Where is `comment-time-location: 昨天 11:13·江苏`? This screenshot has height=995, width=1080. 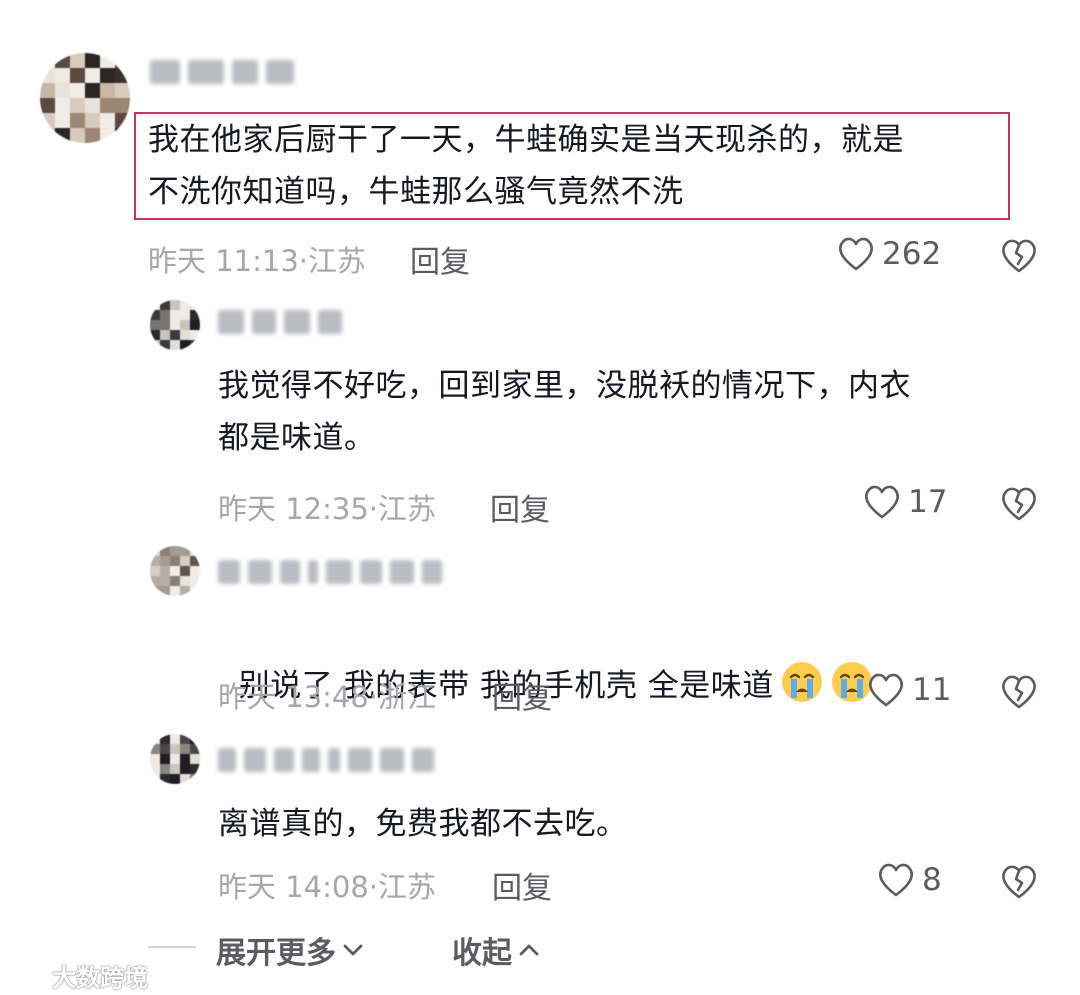
comment-time-location: 昨天 11:13·江苏 is located at coordinates (257, 261).